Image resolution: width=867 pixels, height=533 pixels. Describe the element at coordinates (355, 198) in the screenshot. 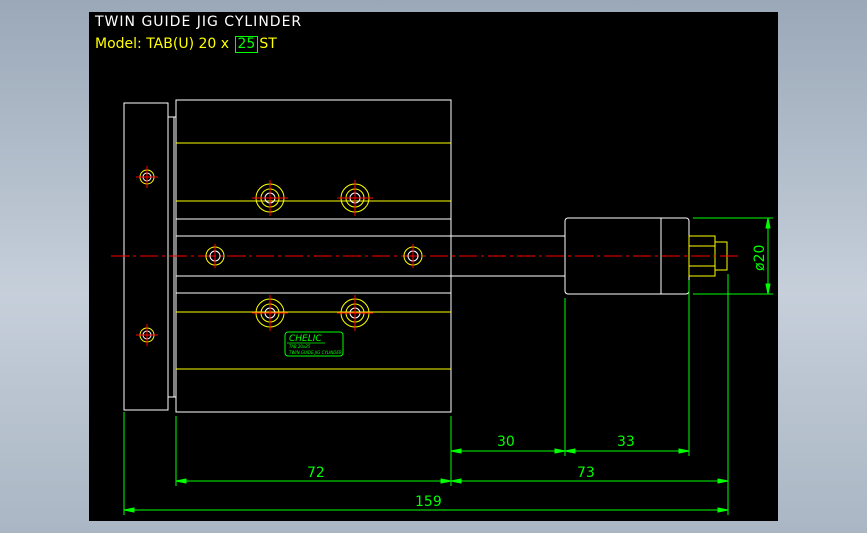

I see `body-hole-upper-right` at that location.